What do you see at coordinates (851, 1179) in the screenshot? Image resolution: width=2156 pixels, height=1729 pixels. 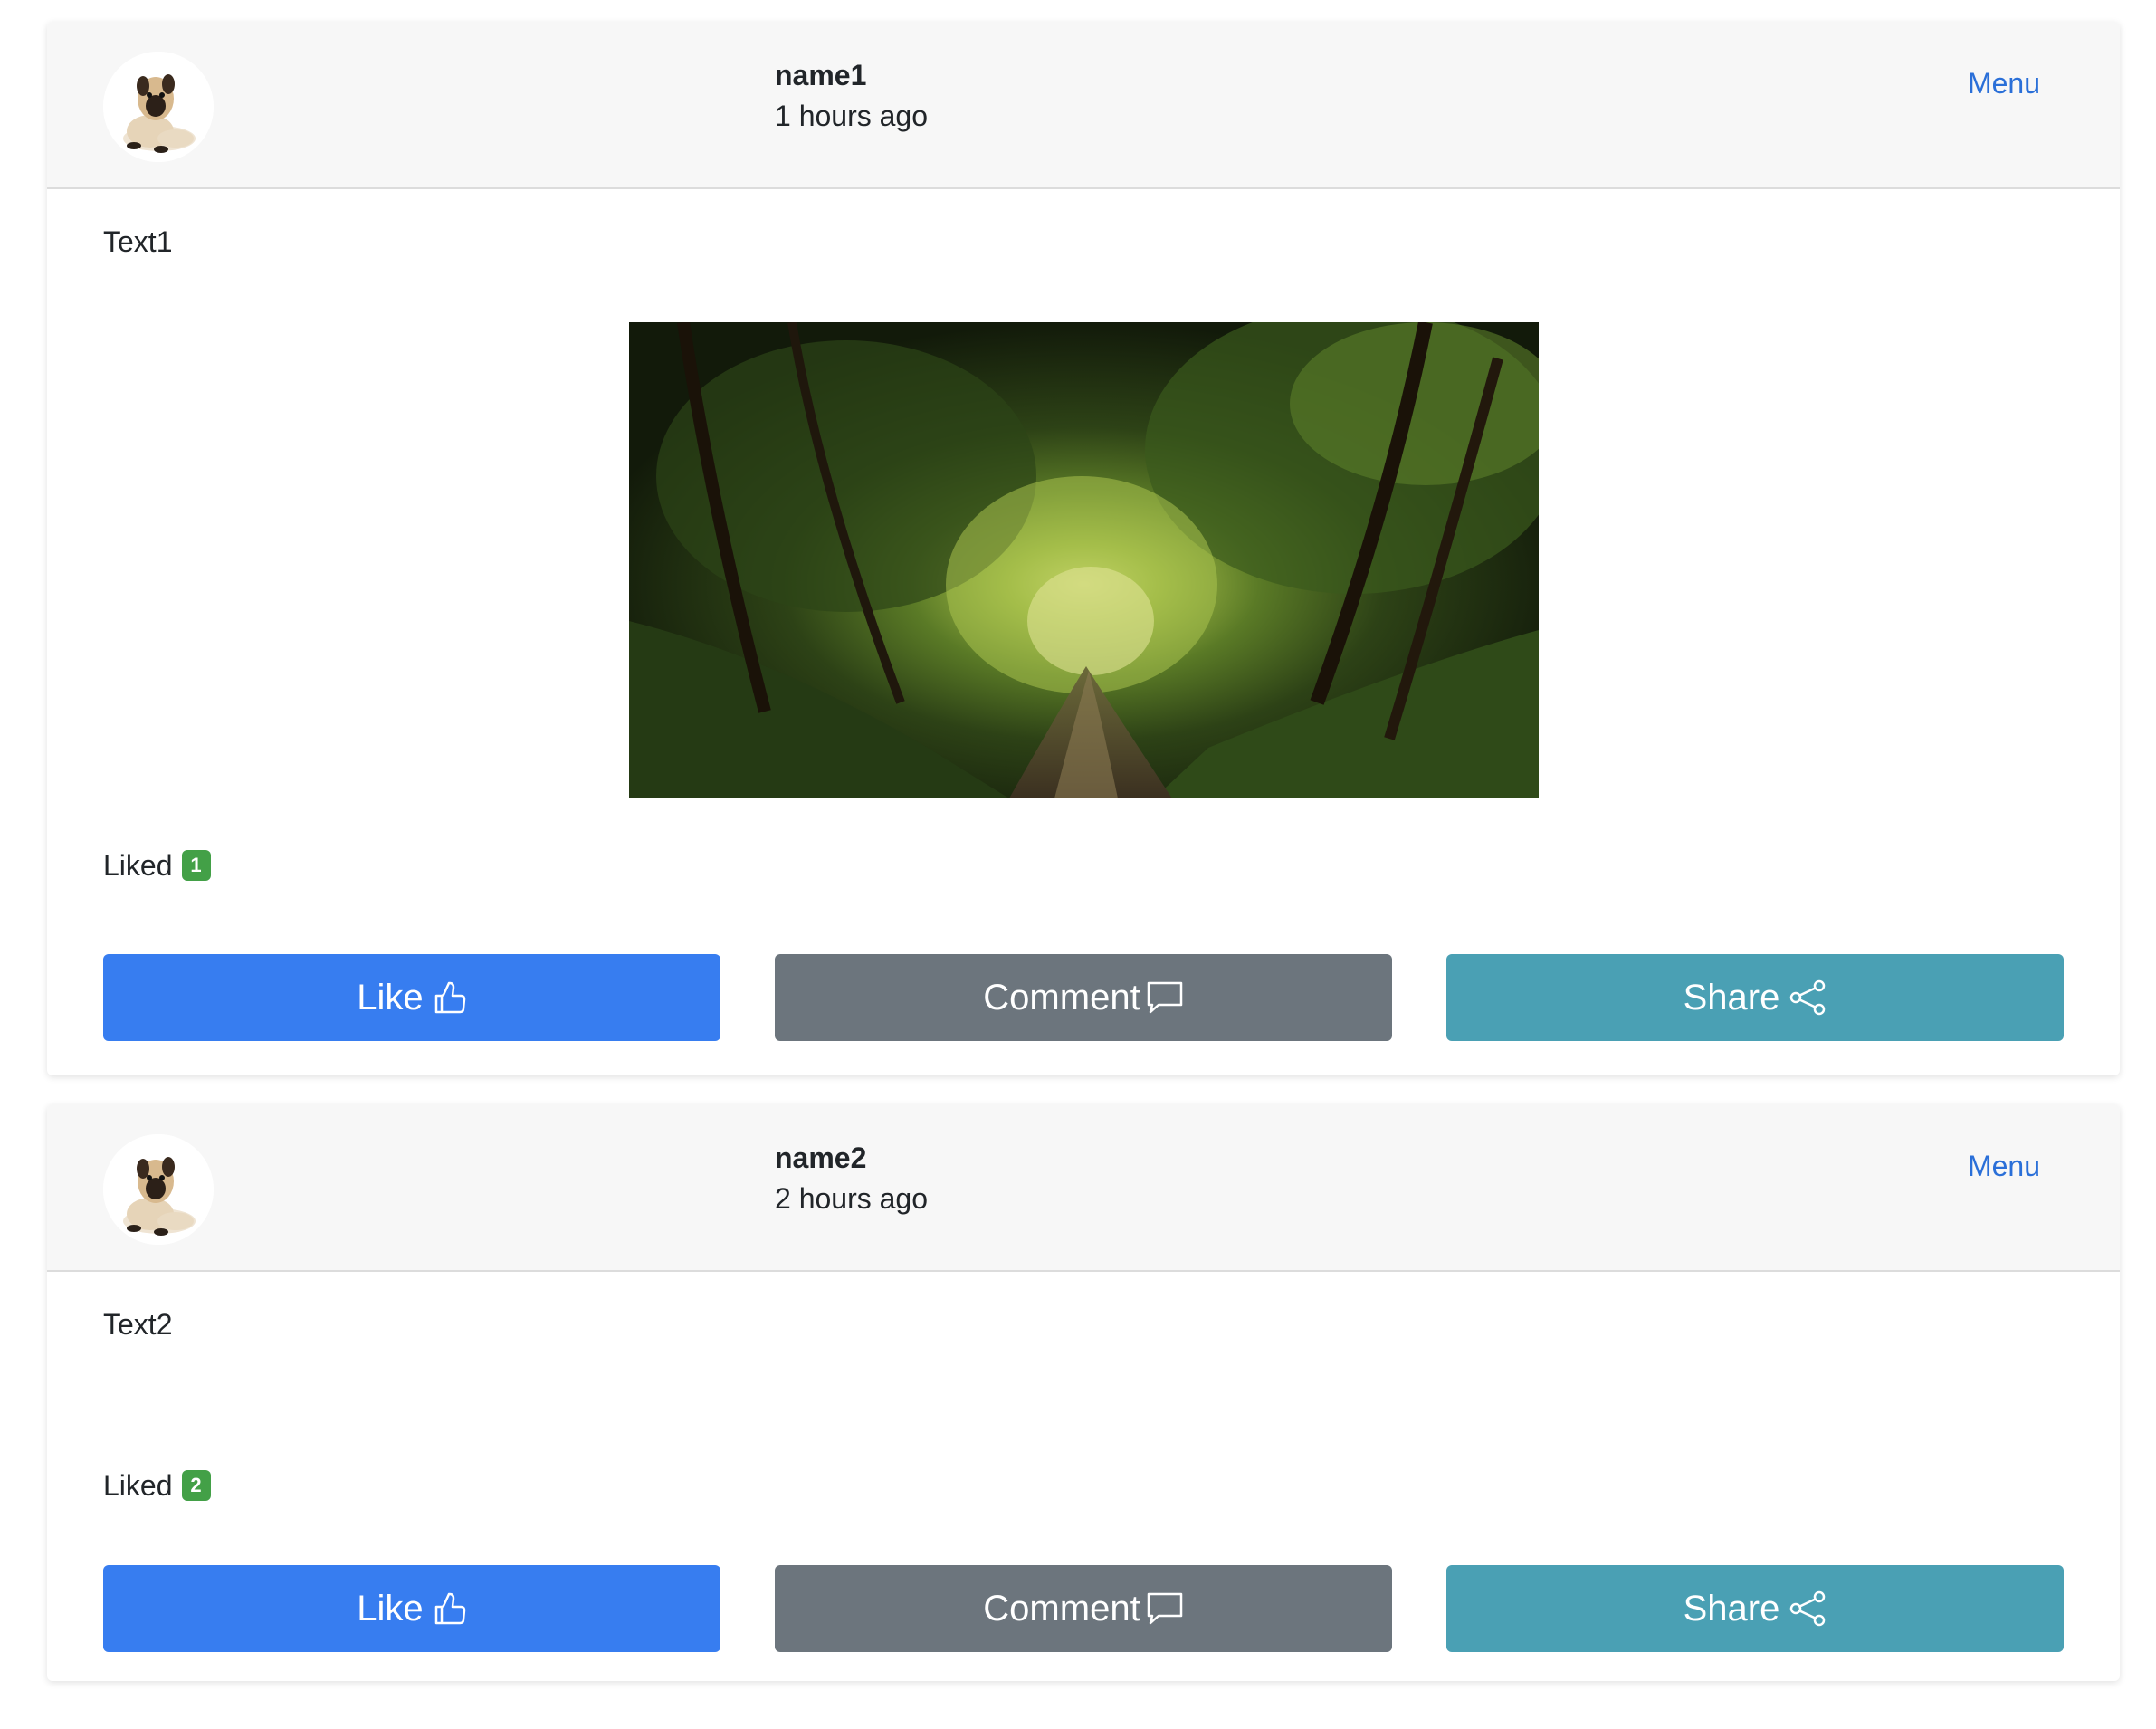 I see `author-block: name2 2 hours ago` at bounding box center [851, 1179].